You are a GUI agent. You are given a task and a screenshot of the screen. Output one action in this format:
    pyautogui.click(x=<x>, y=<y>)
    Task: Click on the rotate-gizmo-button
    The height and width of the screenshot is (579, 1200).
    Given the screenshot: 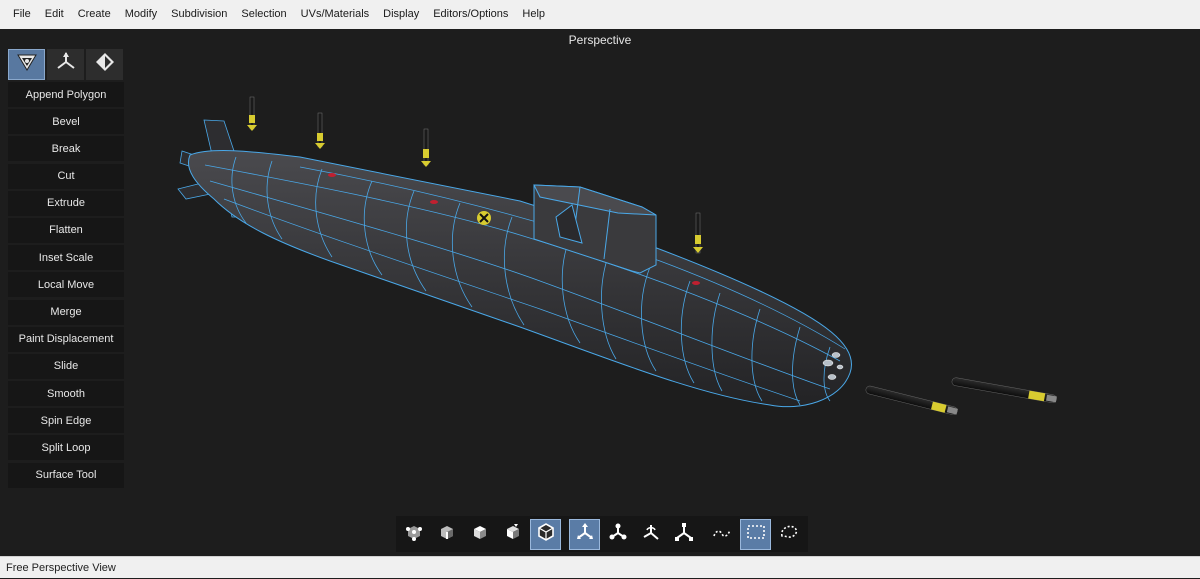 What is the action you would take?
    pyautogui.click(x=617, y=534)
    